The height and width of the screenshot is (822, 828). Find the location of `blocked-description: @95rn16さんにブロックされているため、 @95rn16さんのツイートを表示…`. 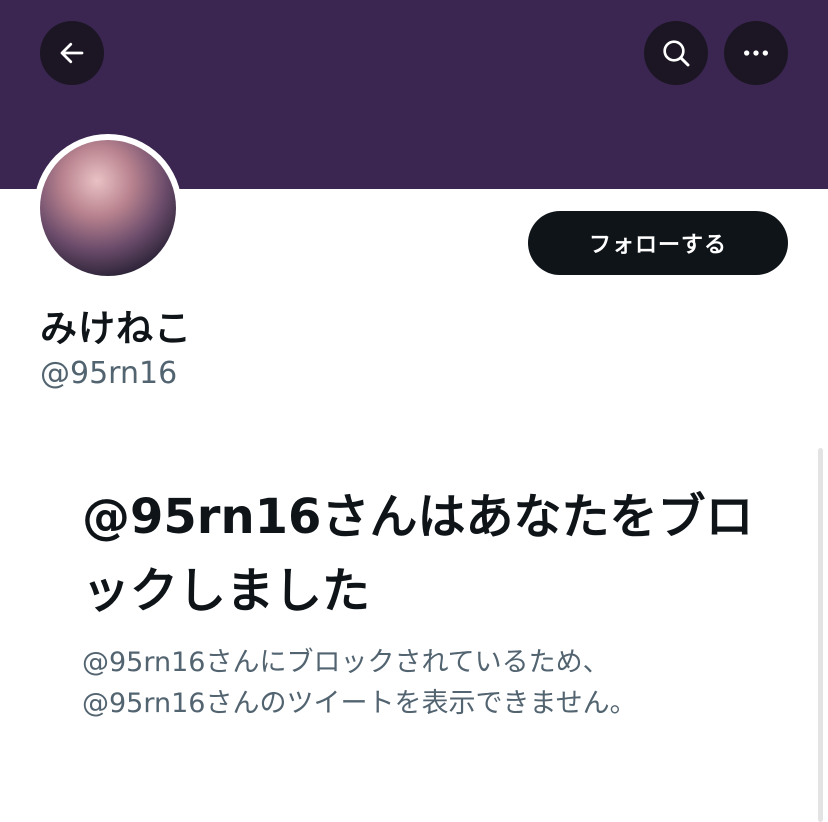

blocked-description: @95rn16さんにブロックされているため、 @95rn16さんのツイートを表示… is located at coordinates (432, 683).